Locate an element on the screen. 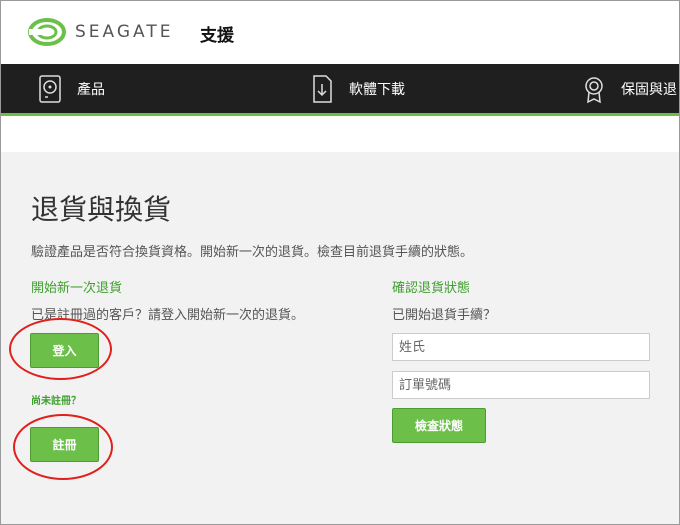 This screenshot has height=525, width=680. main-nav: 產品 軟體下載 保固與退 is located at coordinates (340, 90).